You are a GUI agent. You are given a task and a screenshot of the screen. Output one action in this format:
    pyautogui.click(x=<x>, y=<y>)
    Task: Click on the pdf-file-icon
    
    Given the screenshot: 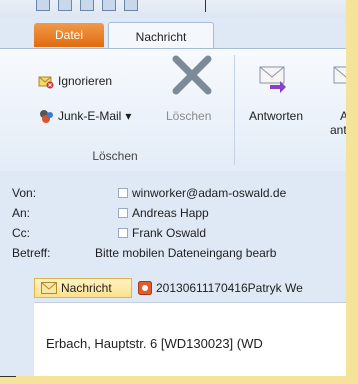 What is the action you would take?
    pyautogui.click(x=145, y=288)
    